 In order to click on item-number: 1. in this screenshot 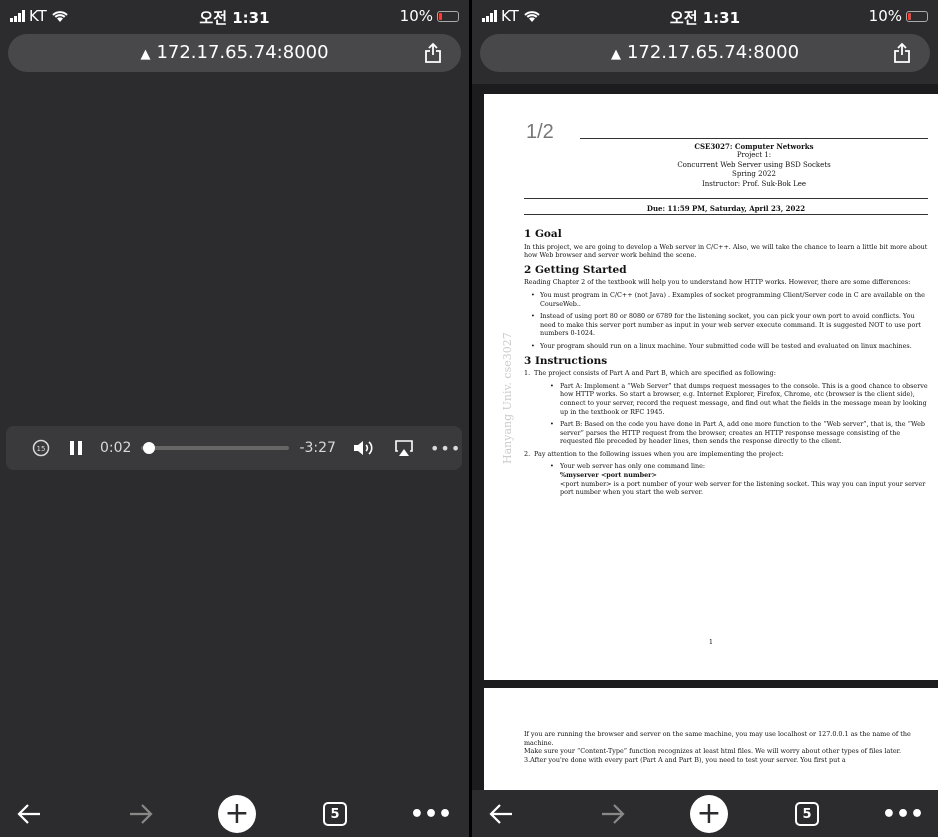, I will do `click(527, 373)`.